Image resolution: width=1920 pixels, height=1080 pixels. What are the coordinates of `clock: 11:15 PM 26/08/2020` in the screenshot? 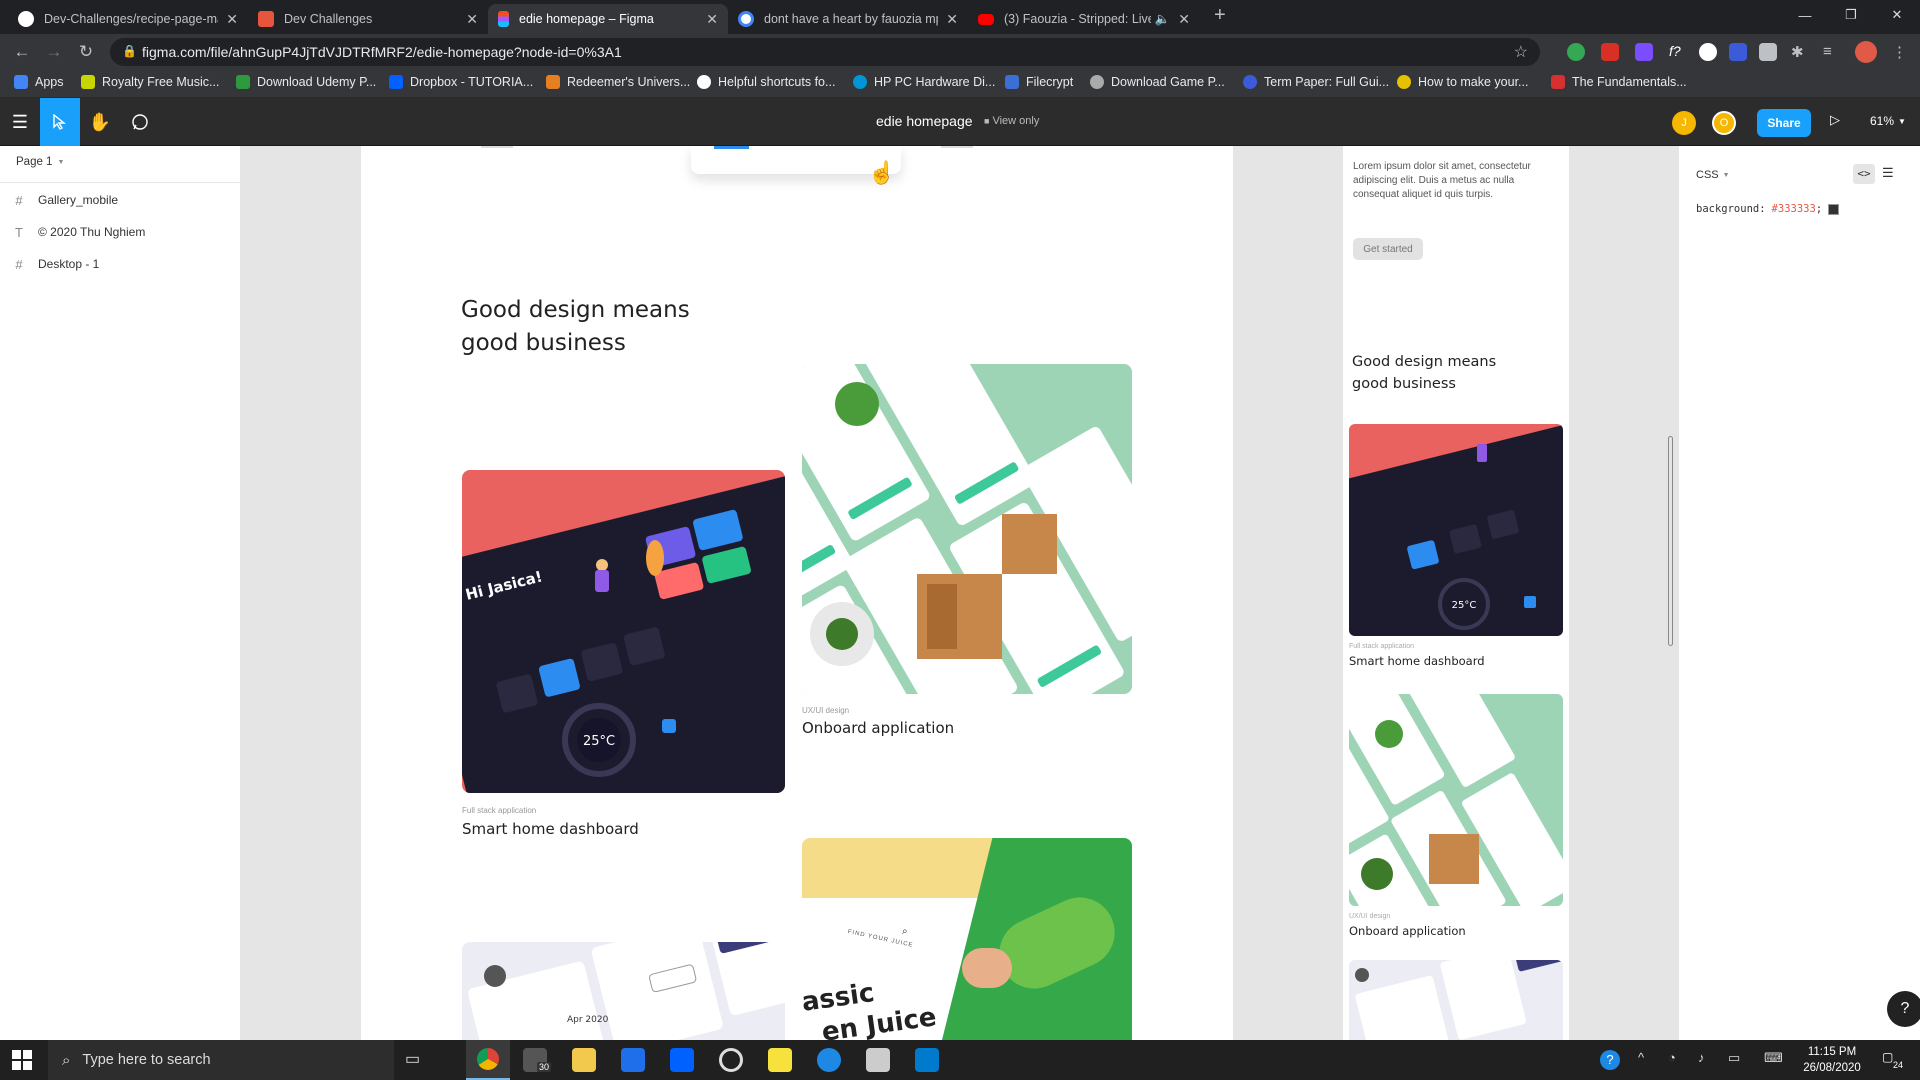 It's located at (1832, 1060).